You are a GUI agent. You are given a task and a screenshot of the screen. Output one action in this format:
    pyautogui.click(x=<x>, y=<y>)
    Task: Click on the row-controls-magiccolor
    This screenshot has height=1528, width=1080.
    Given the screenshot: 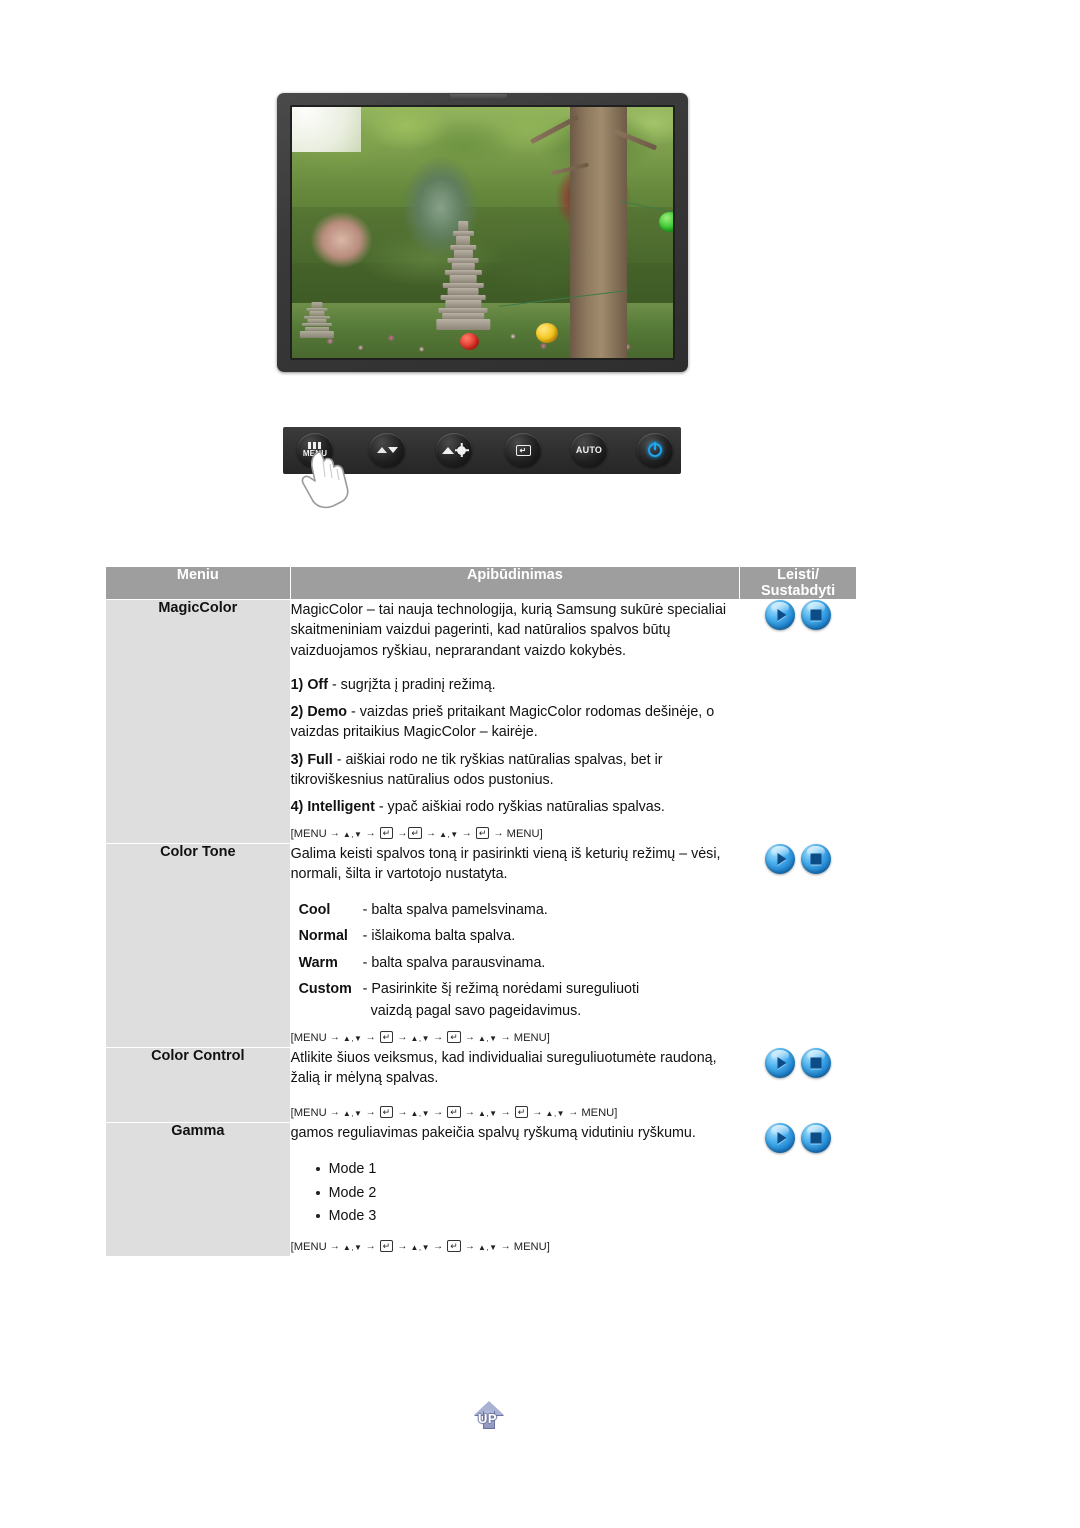 What is the action you would take?
    pyautogui.click(x=798, y=721)
    